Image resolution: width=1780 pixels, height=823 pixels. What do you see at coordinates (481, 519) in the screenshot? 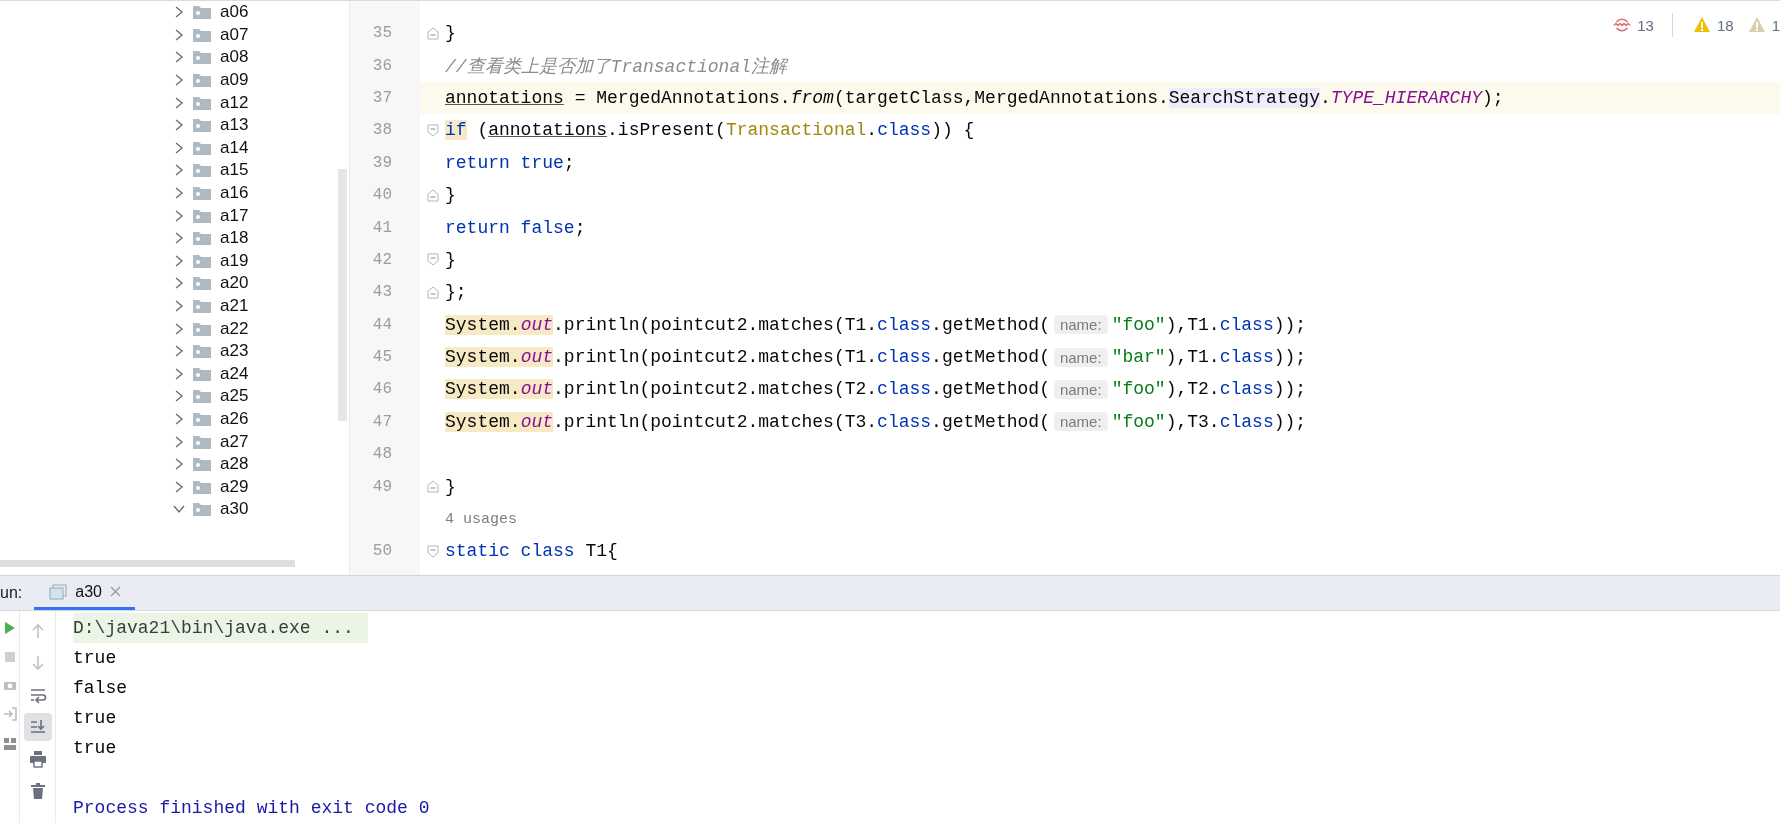
I see `usages-hint: 4 usages` at bounding box center [481, 519].